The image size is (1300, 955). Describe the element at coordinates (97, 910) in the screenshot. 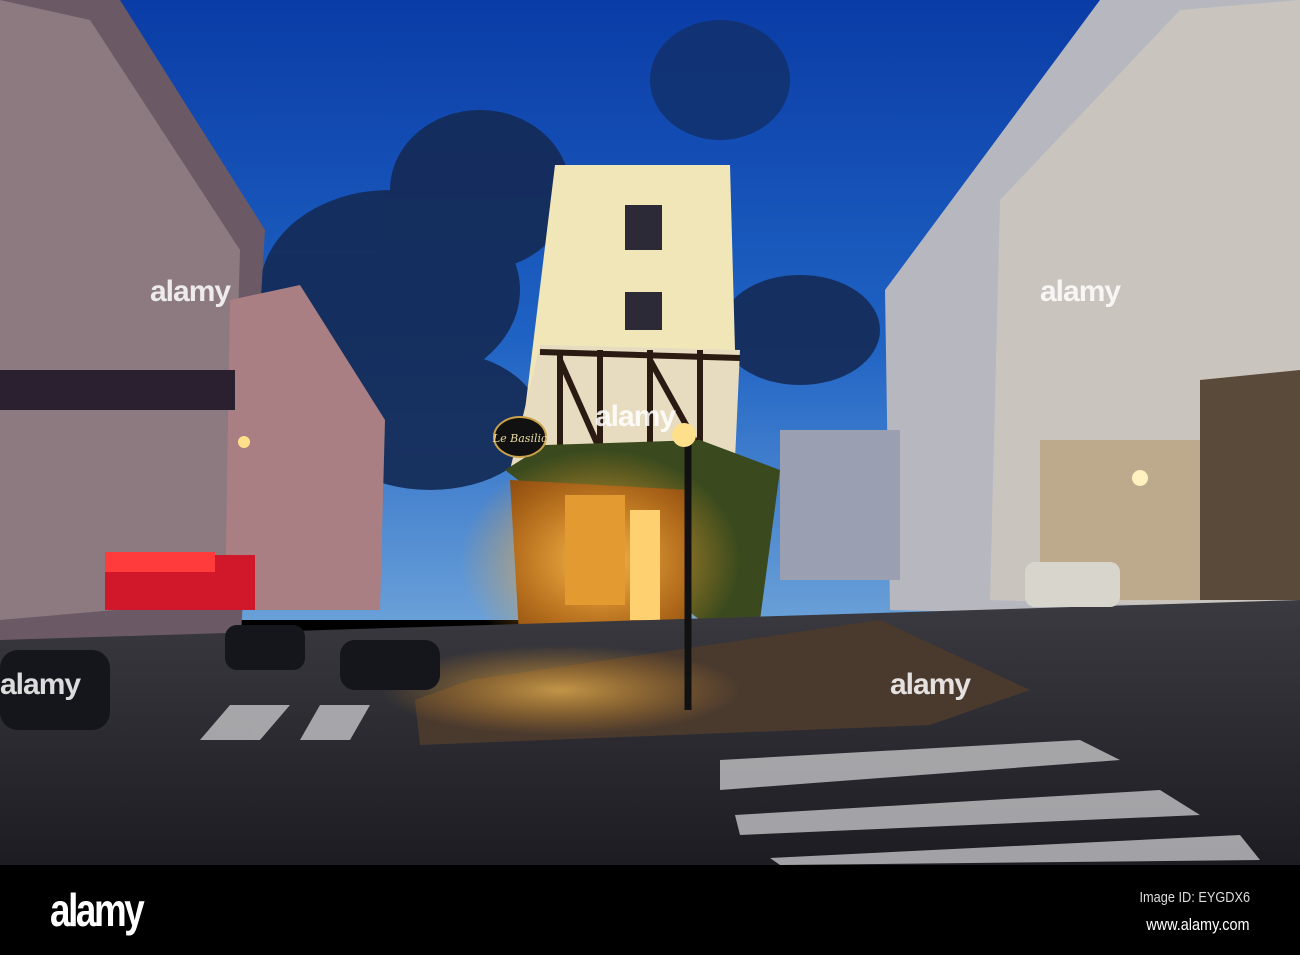

I see `alamy-logo: alamy` at that location.